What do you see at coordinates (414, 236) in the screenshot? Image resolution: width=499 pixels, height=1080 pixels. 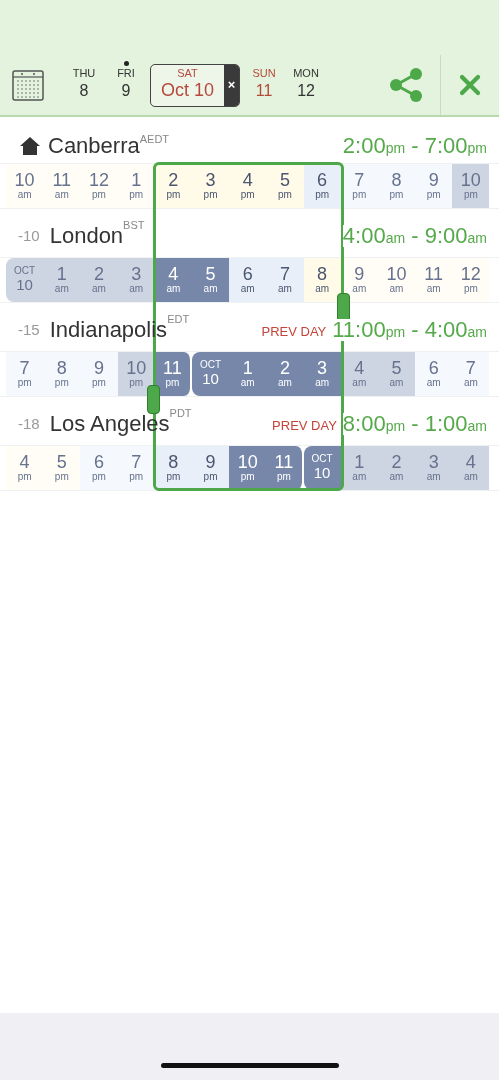 I see `time-range: 4:00am - 9:00am` at bounding box center [414, 236].